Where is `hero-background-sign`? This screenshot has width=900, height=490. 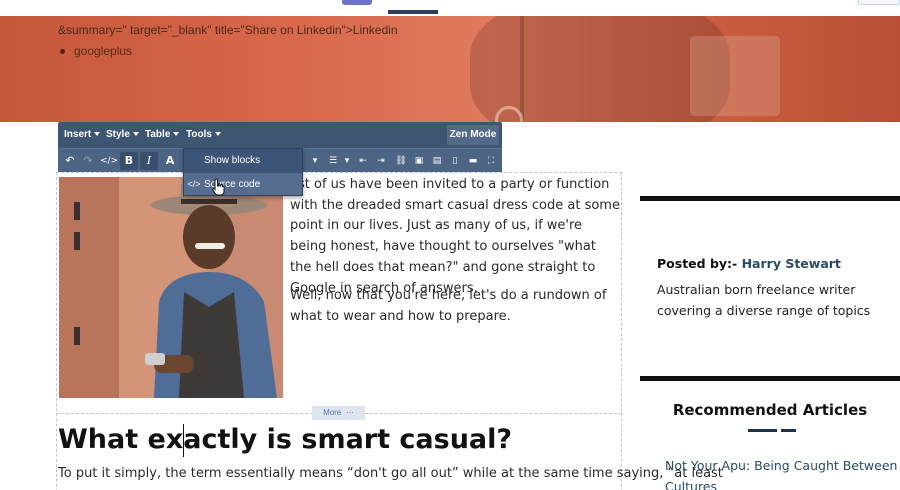
hero-background-sign is located at coordinates (735, 76).